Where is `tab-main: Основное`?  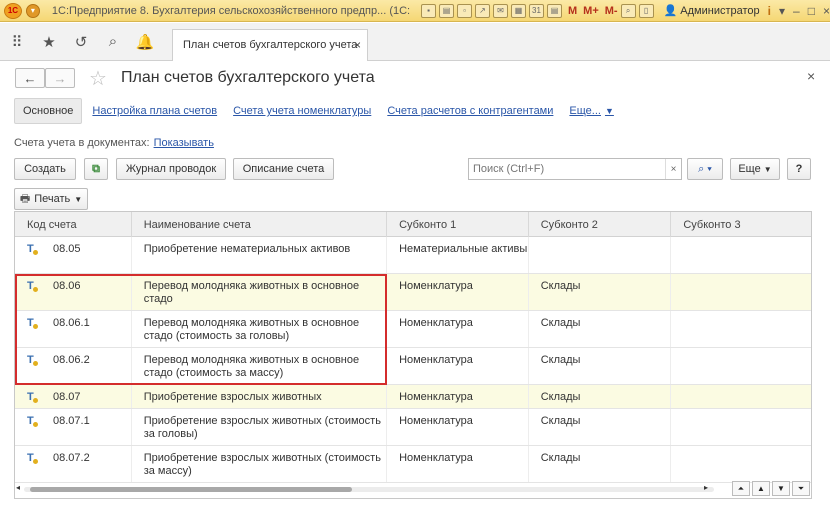 tab-main: Основное is located at coordinates (48, 111).